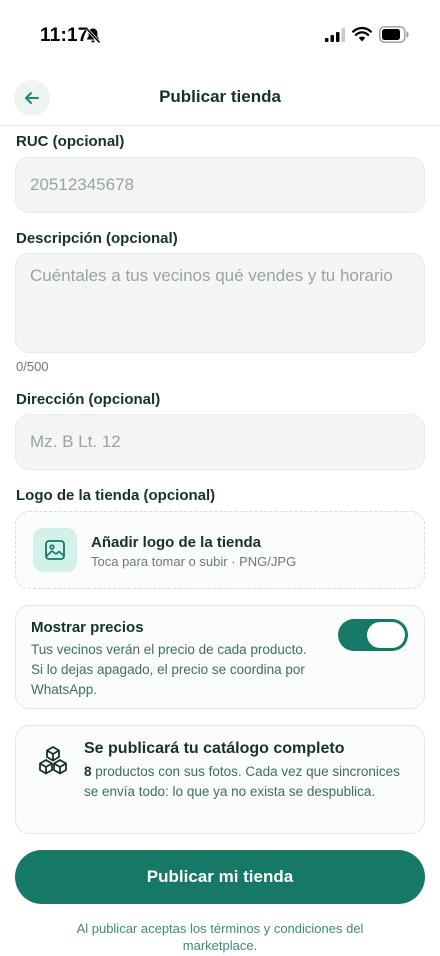 The width and height of the screenshot is (440, 956). What do you see at coordinates (64, 35) in the screenshot?
I see `status-time: 11:17` at bounding box center [64, 35].